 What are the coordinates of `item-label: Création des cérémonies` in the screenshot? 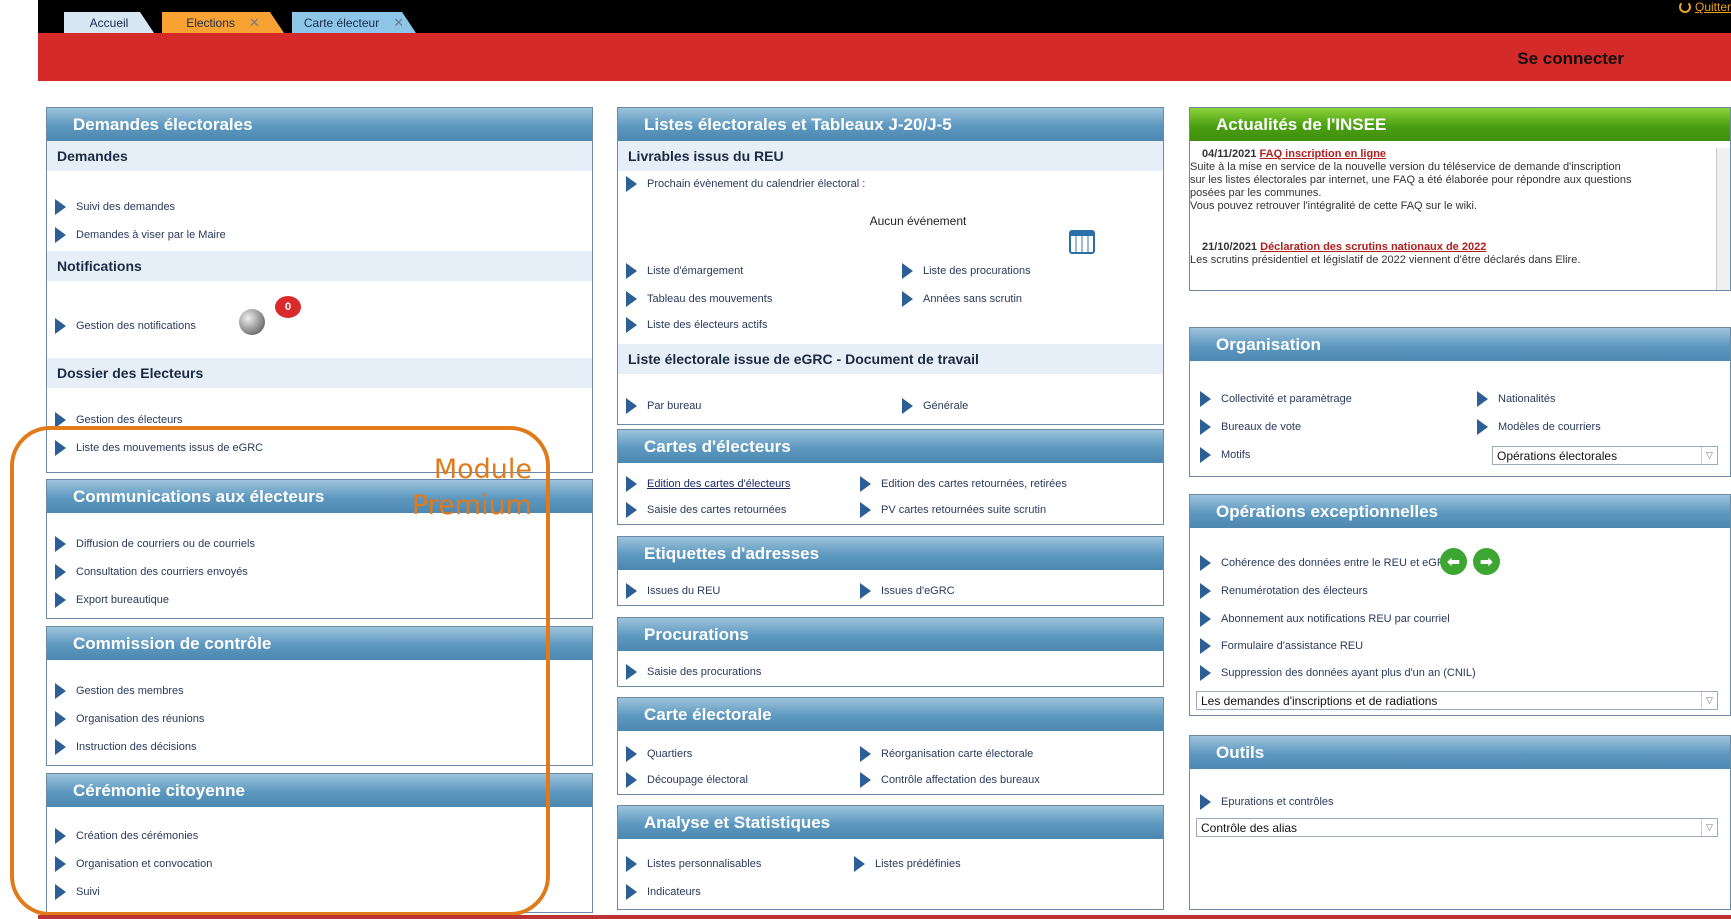 It's located at (137, 836).